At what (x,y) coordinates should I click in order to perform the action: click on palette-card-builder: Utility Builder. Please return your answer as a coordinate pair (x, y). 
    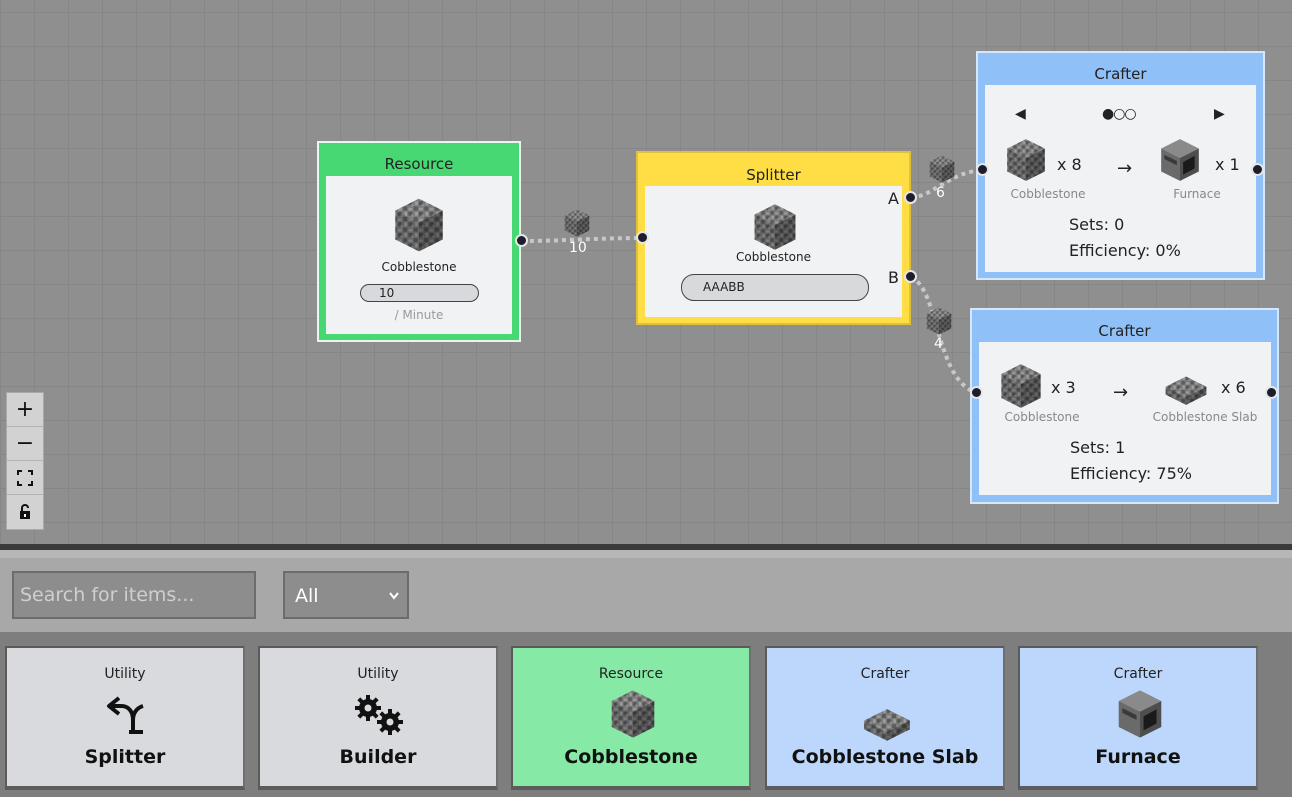
    Looking at the image, I should click on (378, 718).